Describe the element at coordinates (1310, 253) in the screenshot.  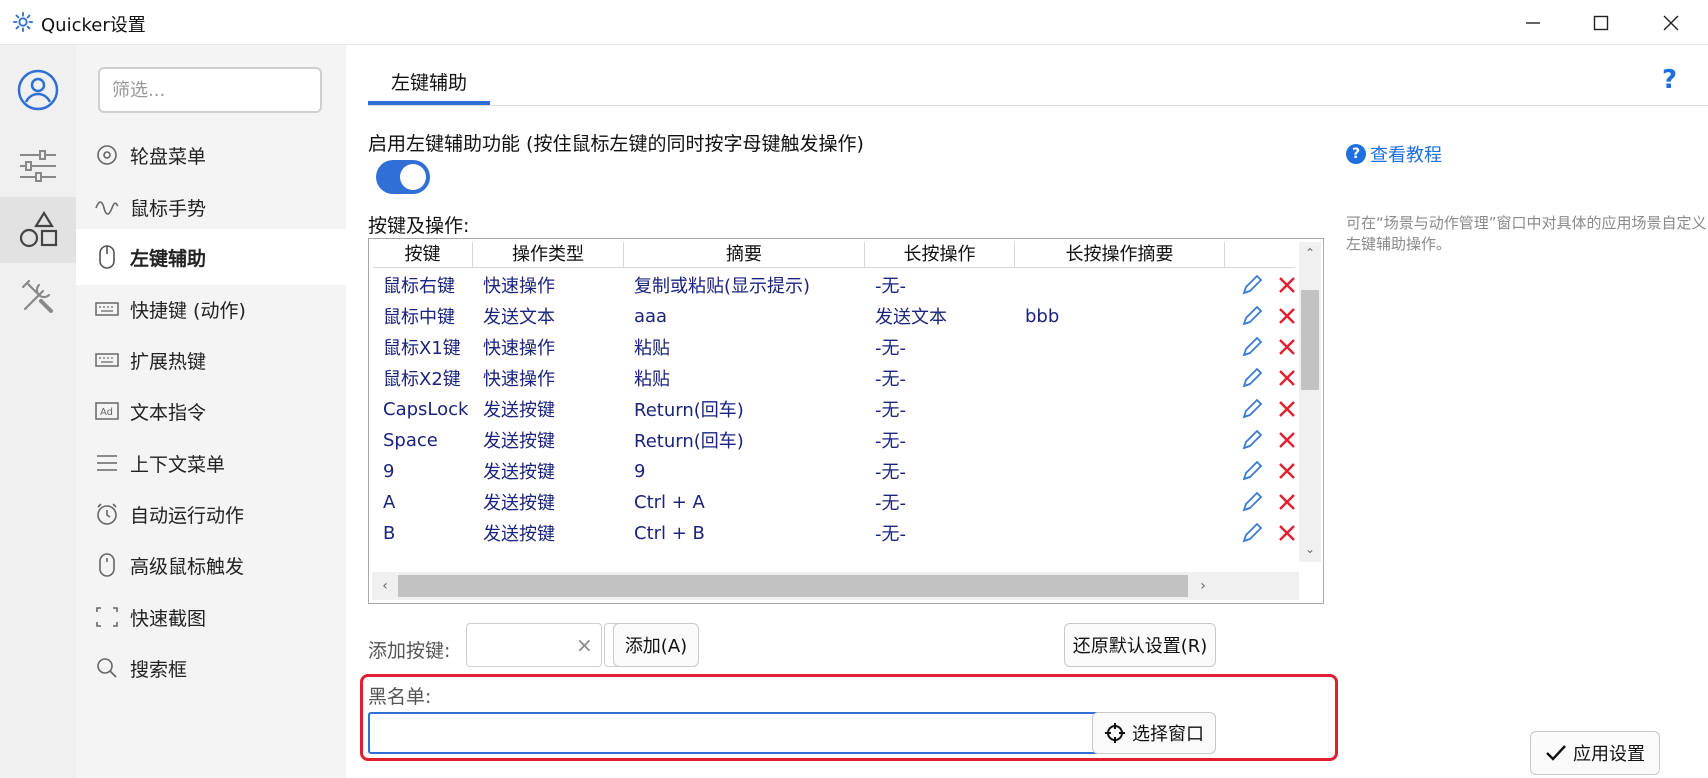
I see `scroll-up-icon: ⌃` at that location.